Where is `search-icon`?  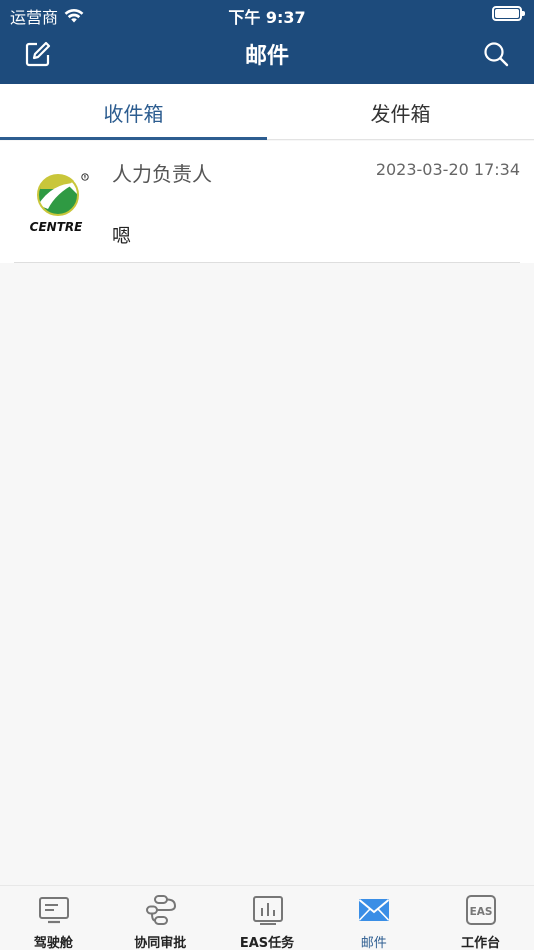
search-icon is located at coordinates (496, 54).